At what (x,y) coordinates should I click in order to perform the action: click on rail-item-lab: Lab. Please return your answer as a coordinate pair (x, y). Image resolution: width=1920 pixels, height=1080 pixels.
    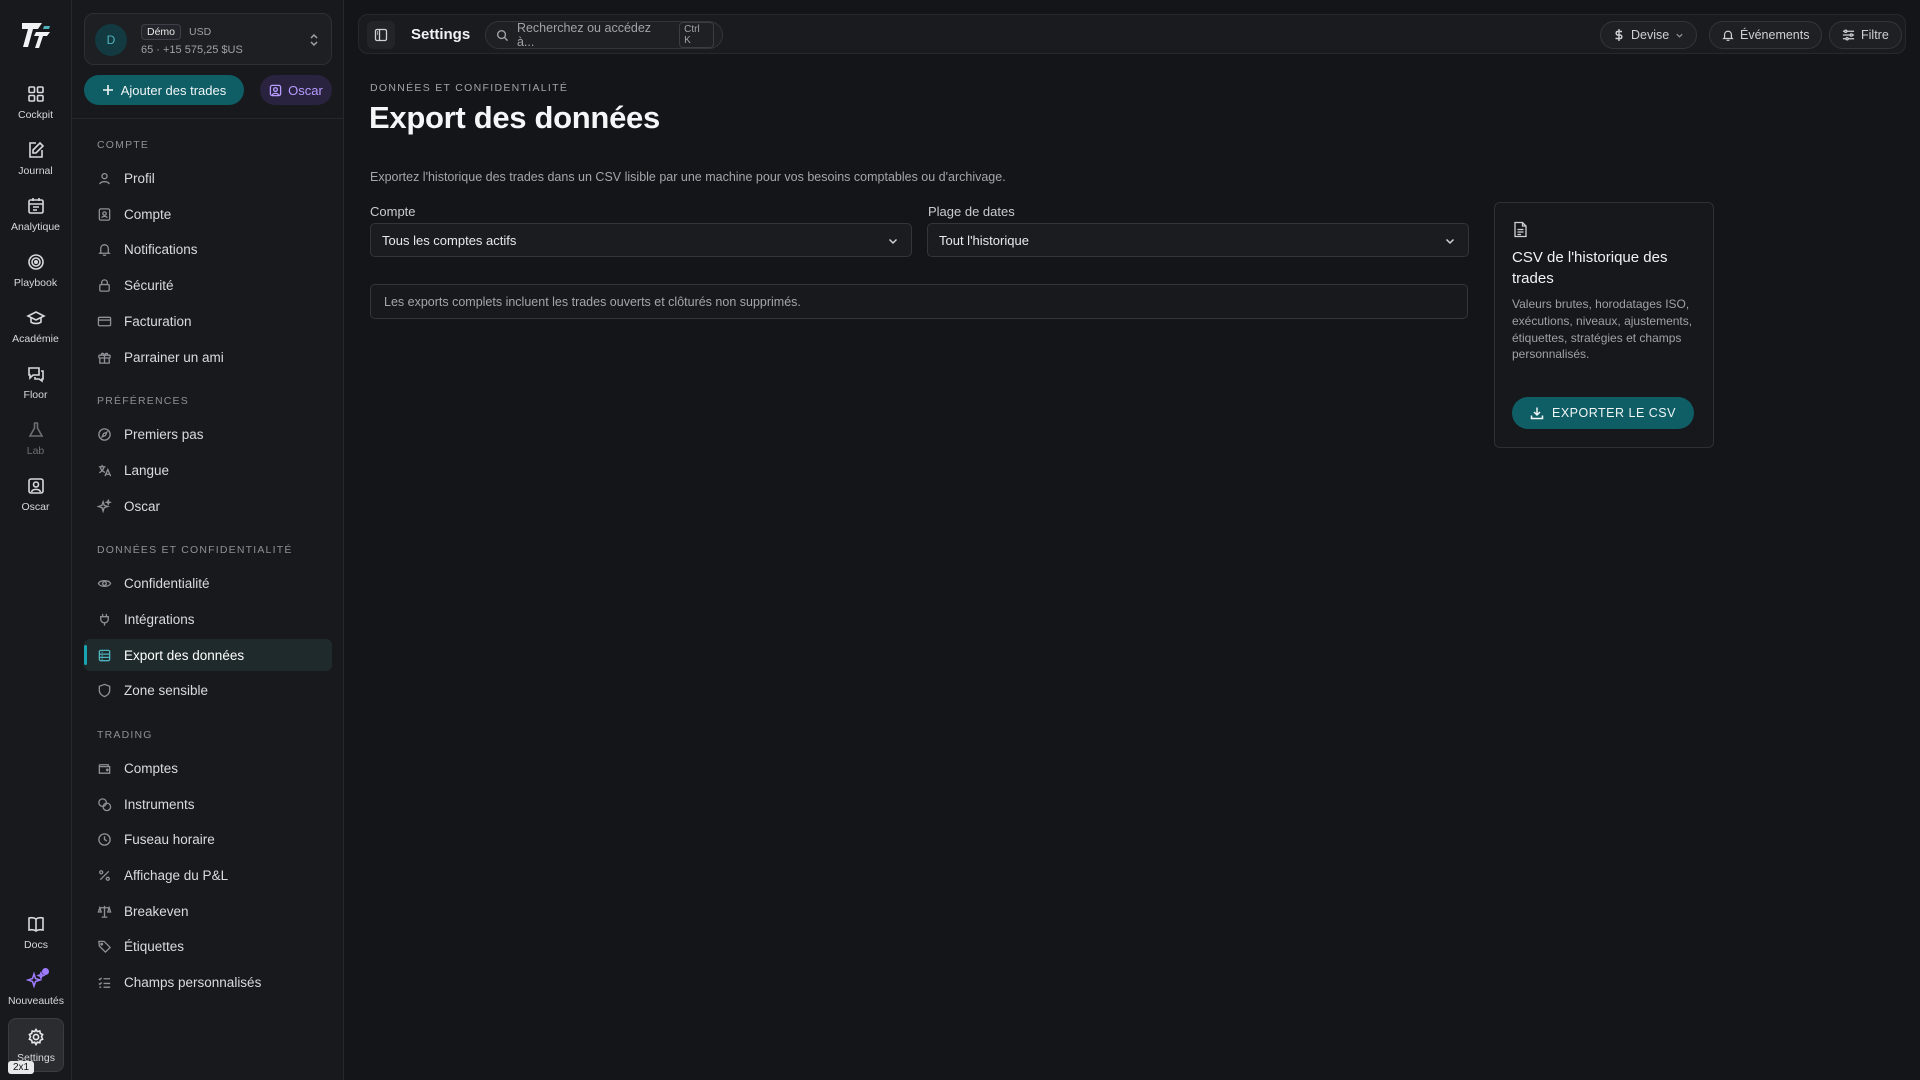
    Looking at the image, I should click on (36, 438).